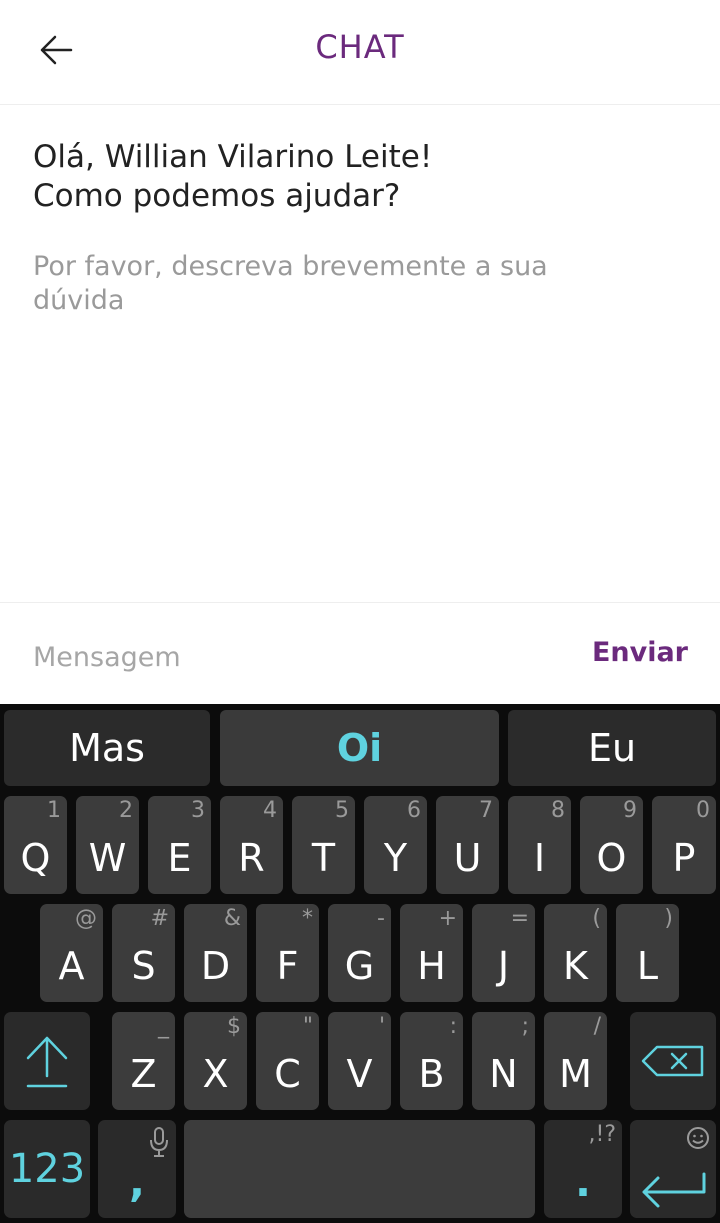 The height and width of the screenshot is (1223, 720). Describe the element at coordinates (698, 1138) in the screenshot. I see `emoji-icon` at that location.